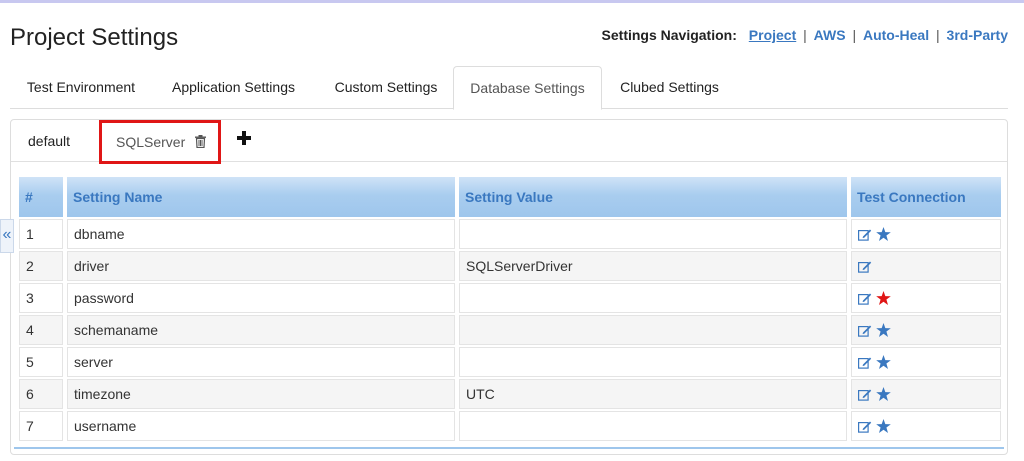  Describe the element at coordinates (653, 197) in the screenshot. I see `column-header-setting-value: Setting Value` at that location.